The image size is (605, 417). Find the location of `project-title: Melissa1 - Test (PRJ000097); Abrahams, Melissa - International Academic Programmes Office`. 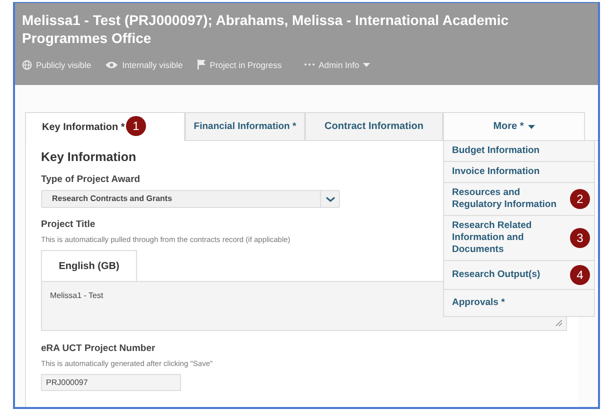

project-title: Melissa1 - Test (PRJ000097); Abrahams, Melissa - International Academic Programmes Office is located at coordinates (266, 29).